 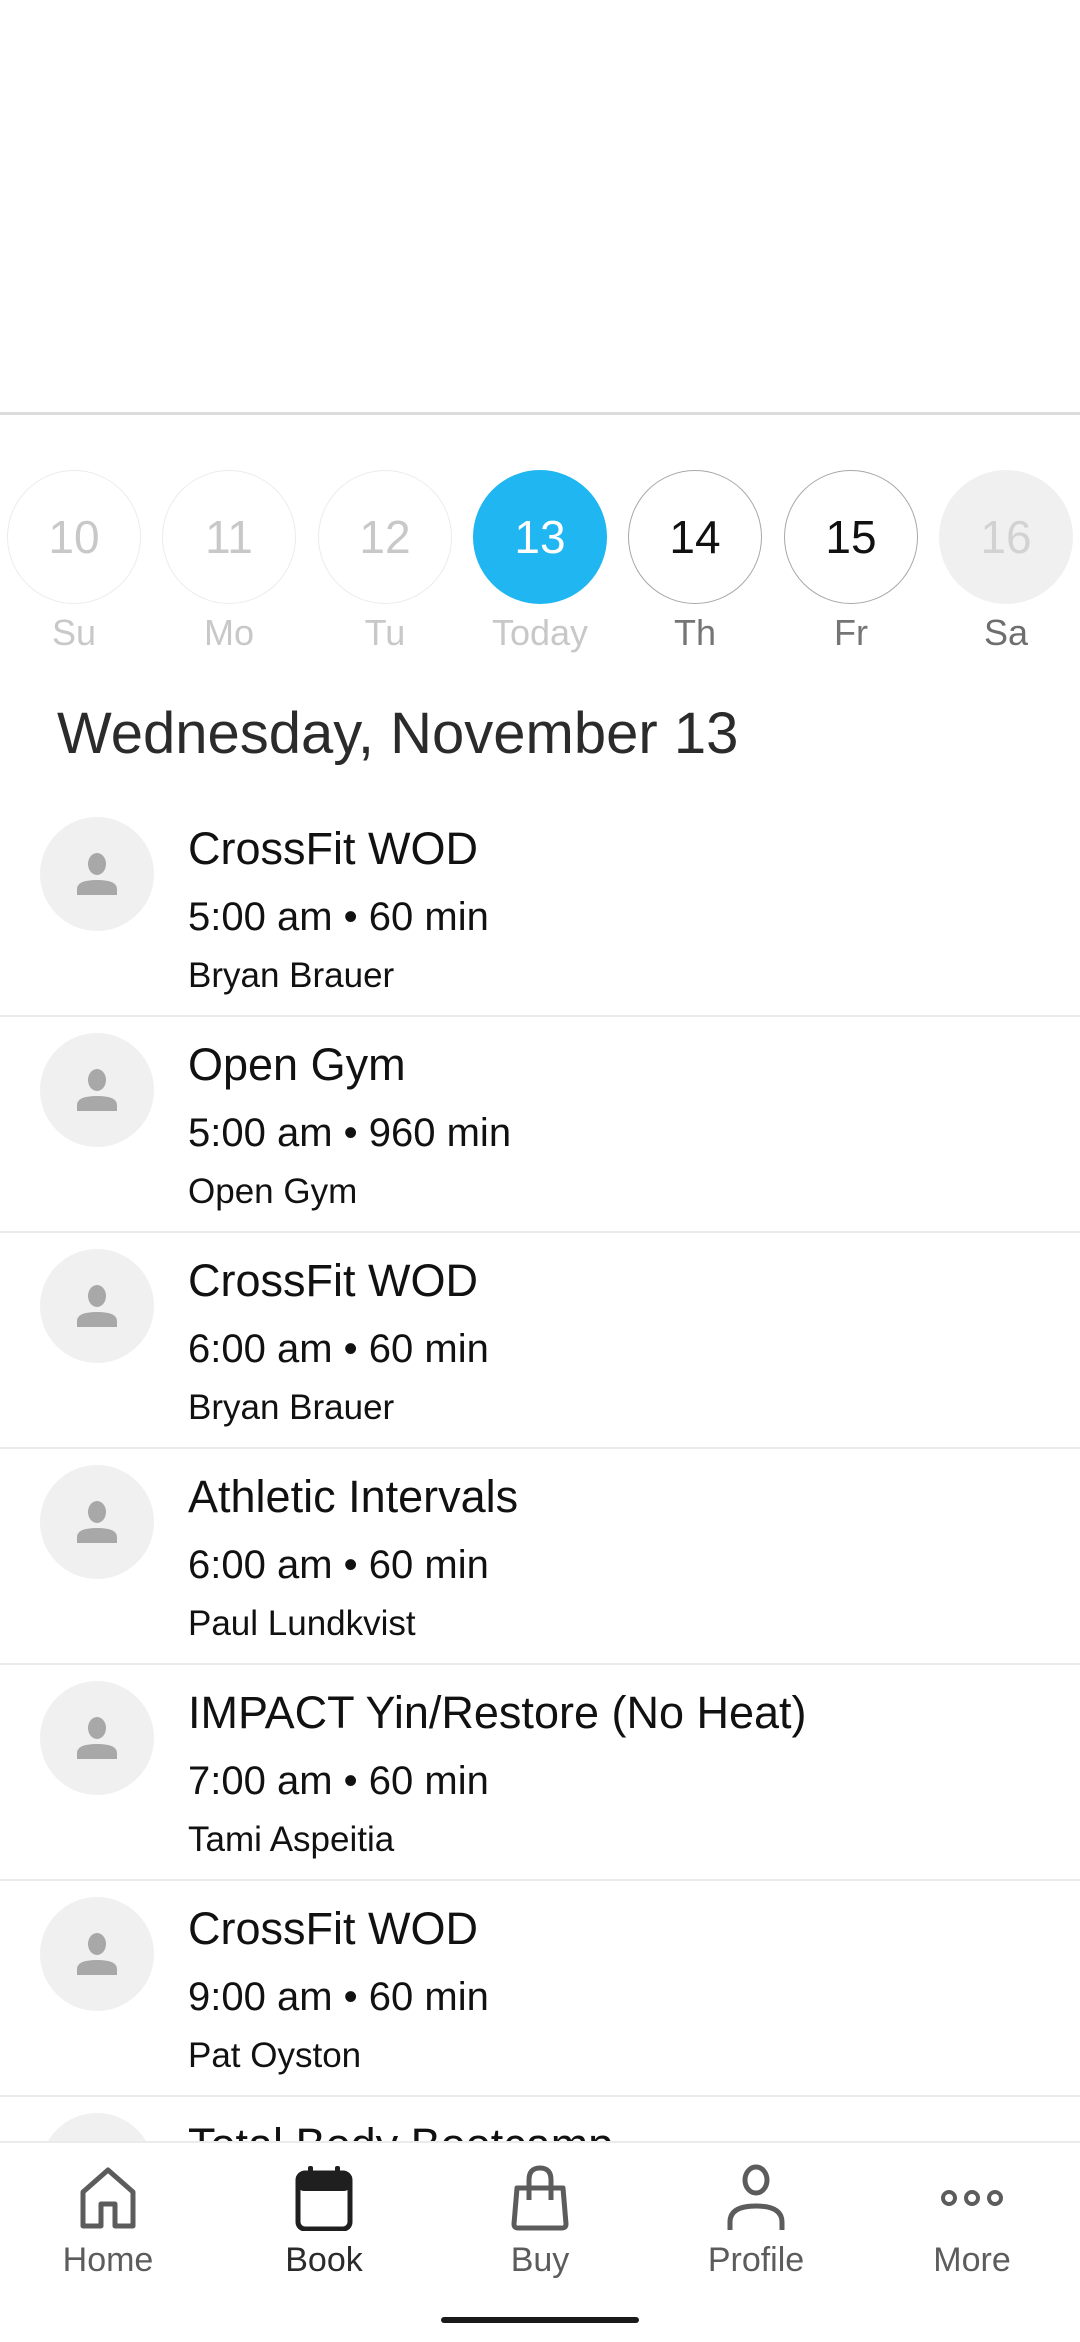 I want to click on day-label: Sa, so click(x=1006, y=632).